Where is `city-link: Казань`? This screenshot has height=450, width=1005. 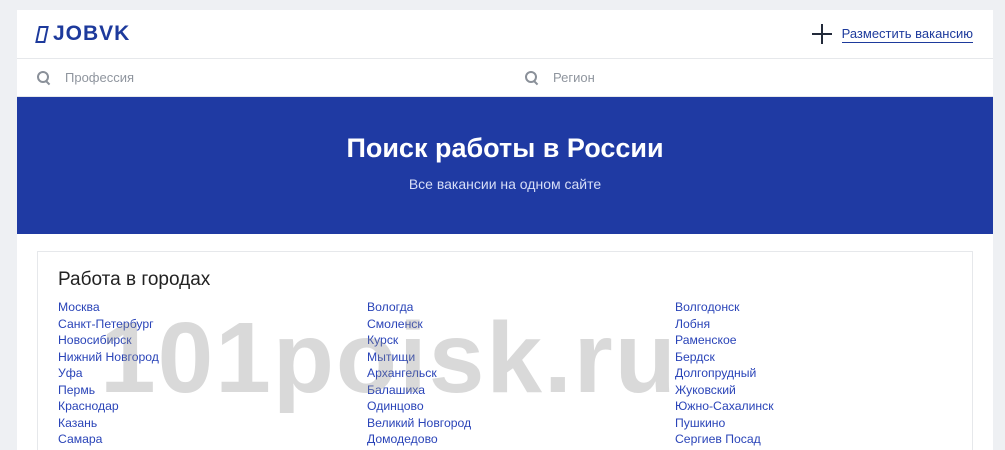 city-link: Казань is located at coordinates (108, 423).